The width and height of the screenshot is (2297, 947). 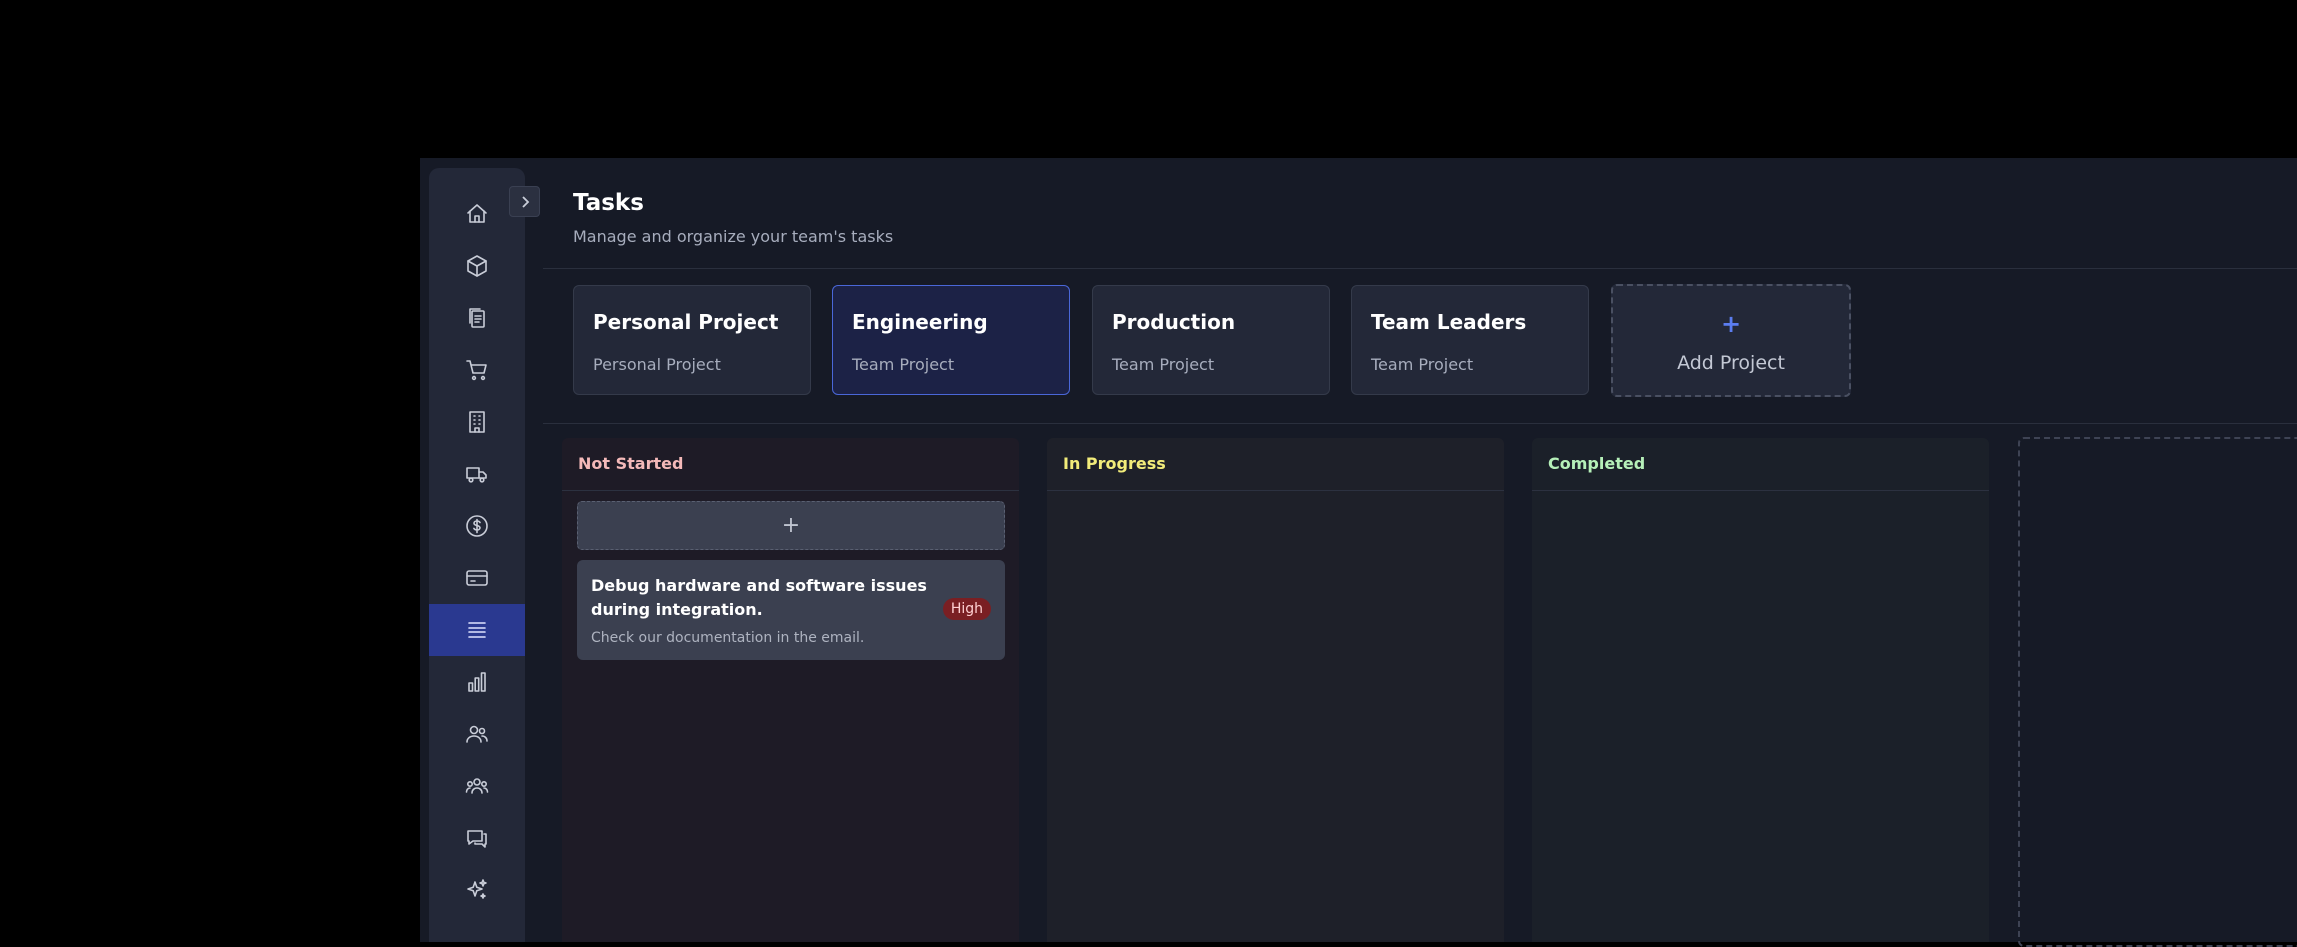 What do you see at coordinates (657, 364) in the screenshot?
I see `project-type: Personal Project` at bounding box center [657, 364].